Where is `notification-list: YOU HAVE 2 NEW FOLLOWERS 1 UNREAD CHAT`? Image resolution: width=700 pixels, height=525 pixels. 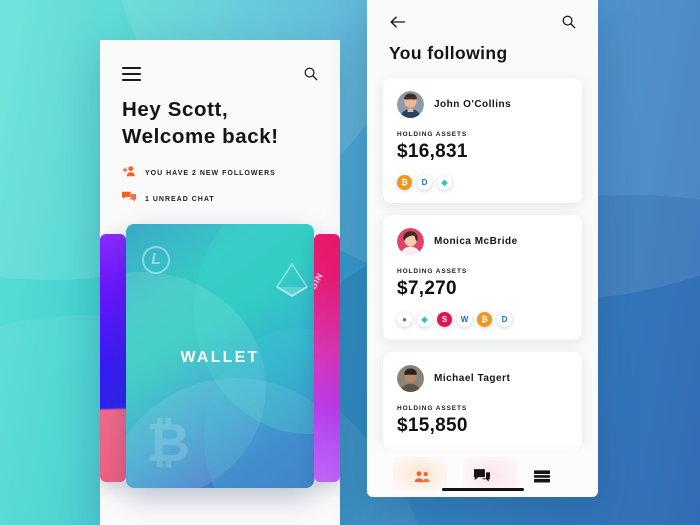 notification-list: YOU HAVE 2 NEW FOLLOWERS 1 UNREAD CHAT is located at coordinates (220, 179).